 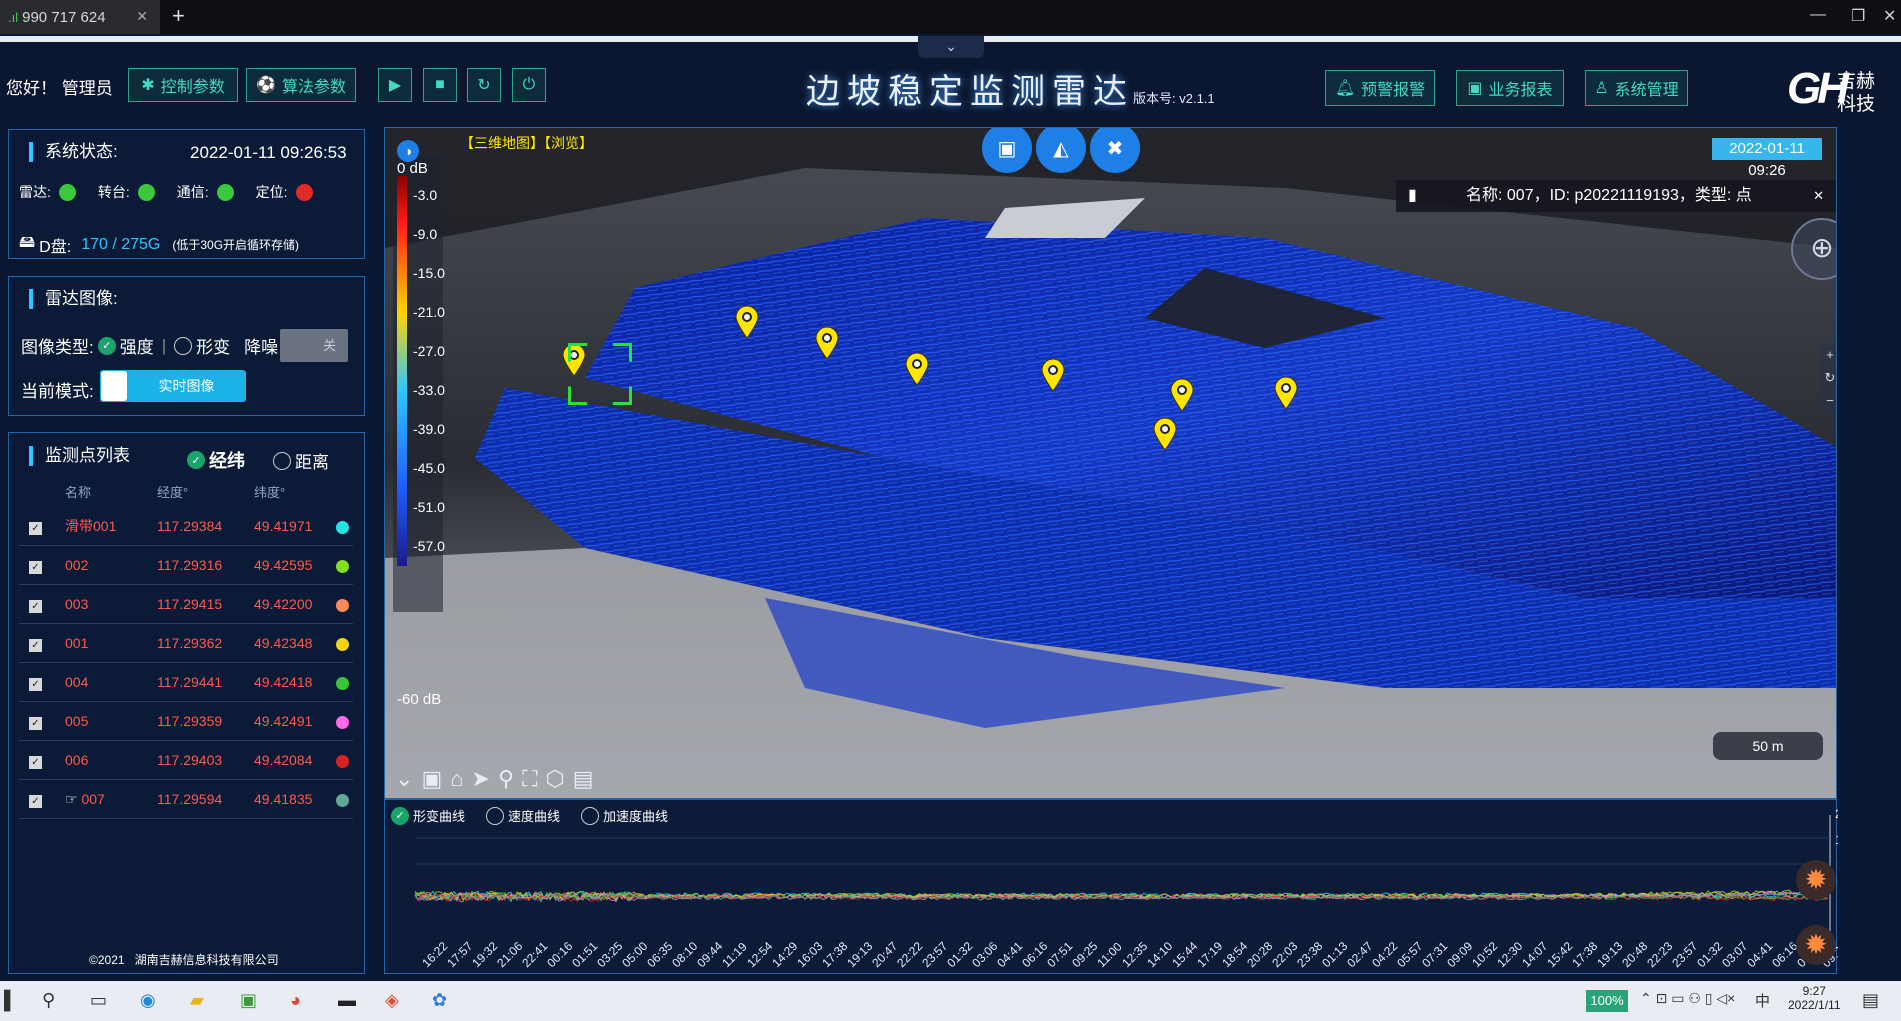 What do you see at coordinates (186, 682) in the screenshot?
I see `table-row: ✓ 004 117.29441 49.42418` at bounding box center [186, 682].